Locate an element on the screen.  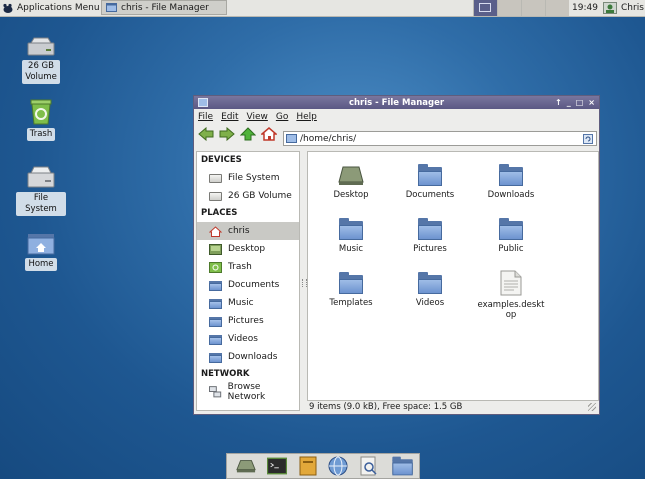
sticky-button: ↑ is located at coordinates (558, 102).